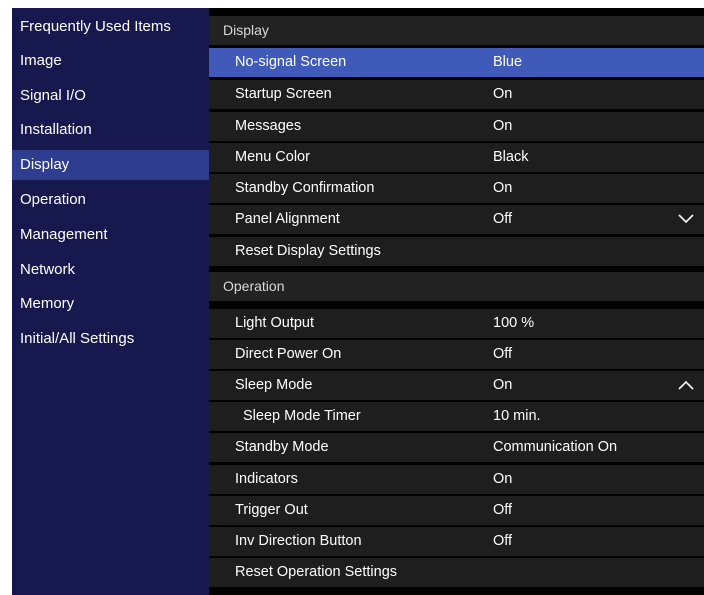 This screenshot has height=595, width=704. I want to click on setting-label: Menu Color, so click(272, 157).